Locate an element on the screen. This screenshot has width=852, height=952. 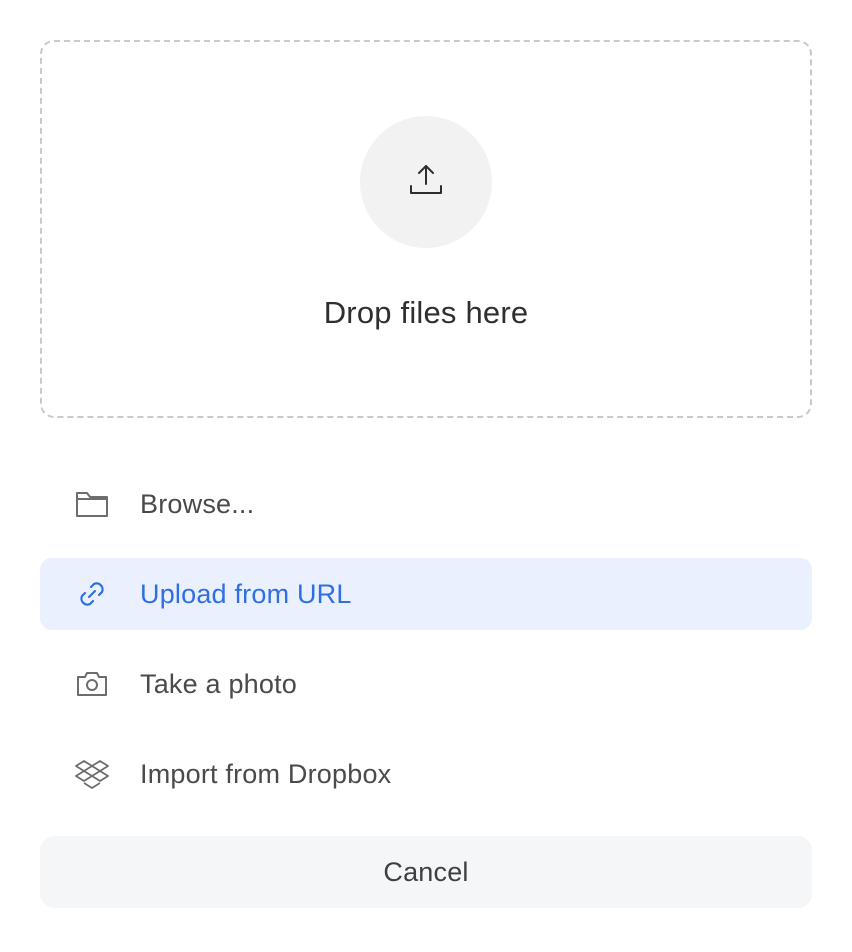
camera-icon is located at coordinates (92, 684).